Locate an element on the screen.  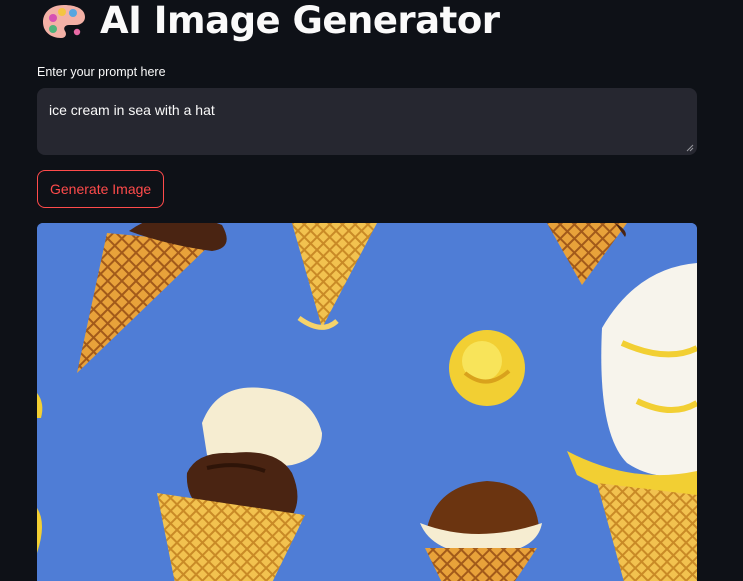
resize-handle-icon is located at coordinates (690, 148).